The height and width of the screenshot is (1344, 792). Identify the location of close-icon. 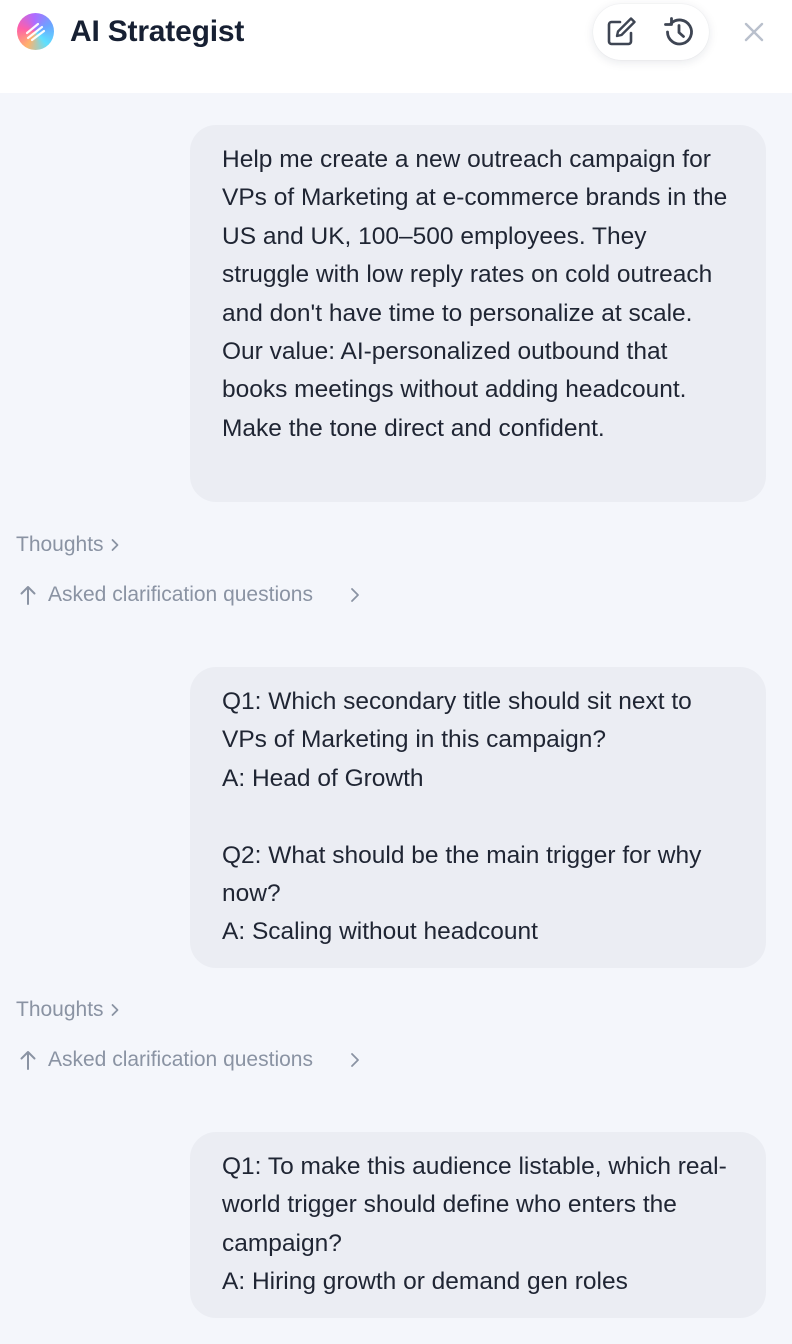
(754, 32).